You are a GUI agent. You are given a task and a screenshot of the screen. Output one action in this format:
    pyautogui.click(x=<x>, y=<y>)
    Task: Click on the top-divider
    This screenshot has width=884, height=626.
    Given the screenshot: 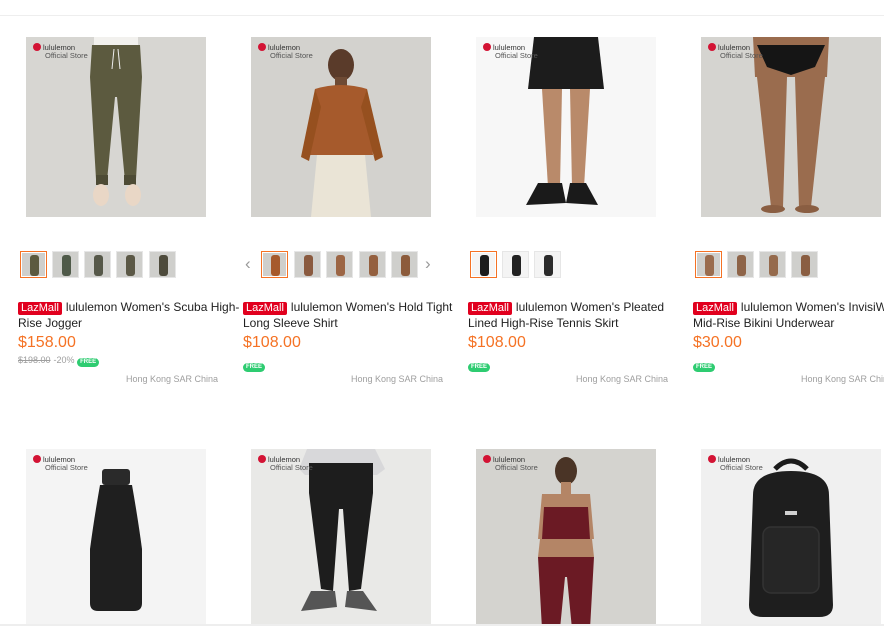 What is the action you would take?
    pyautogui.click(x=442, y=15)
    